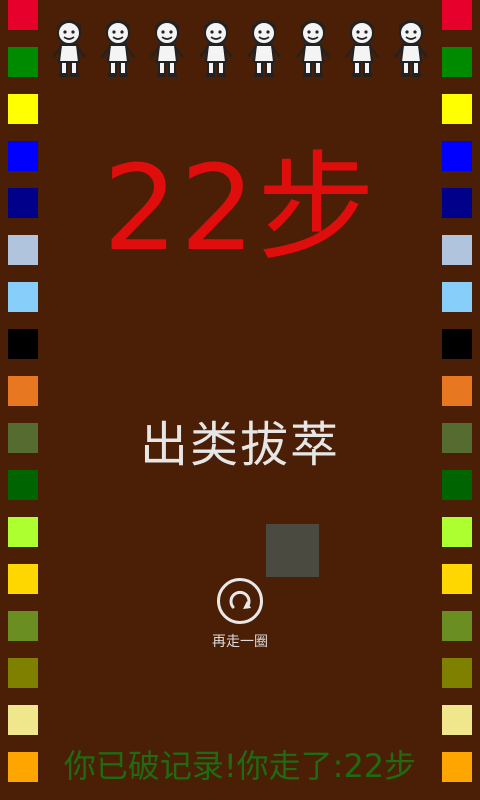  Describe the element at coordinates (240, 47) in the screenshot. I see `character-row` at that location.